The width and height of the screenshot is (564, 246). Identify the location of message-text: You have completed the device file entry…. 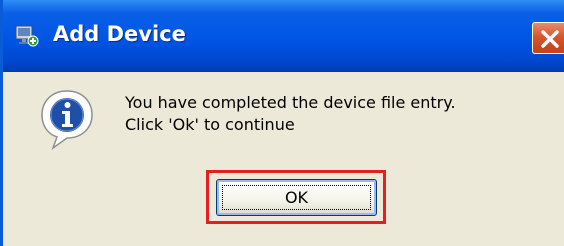
(290, 114).